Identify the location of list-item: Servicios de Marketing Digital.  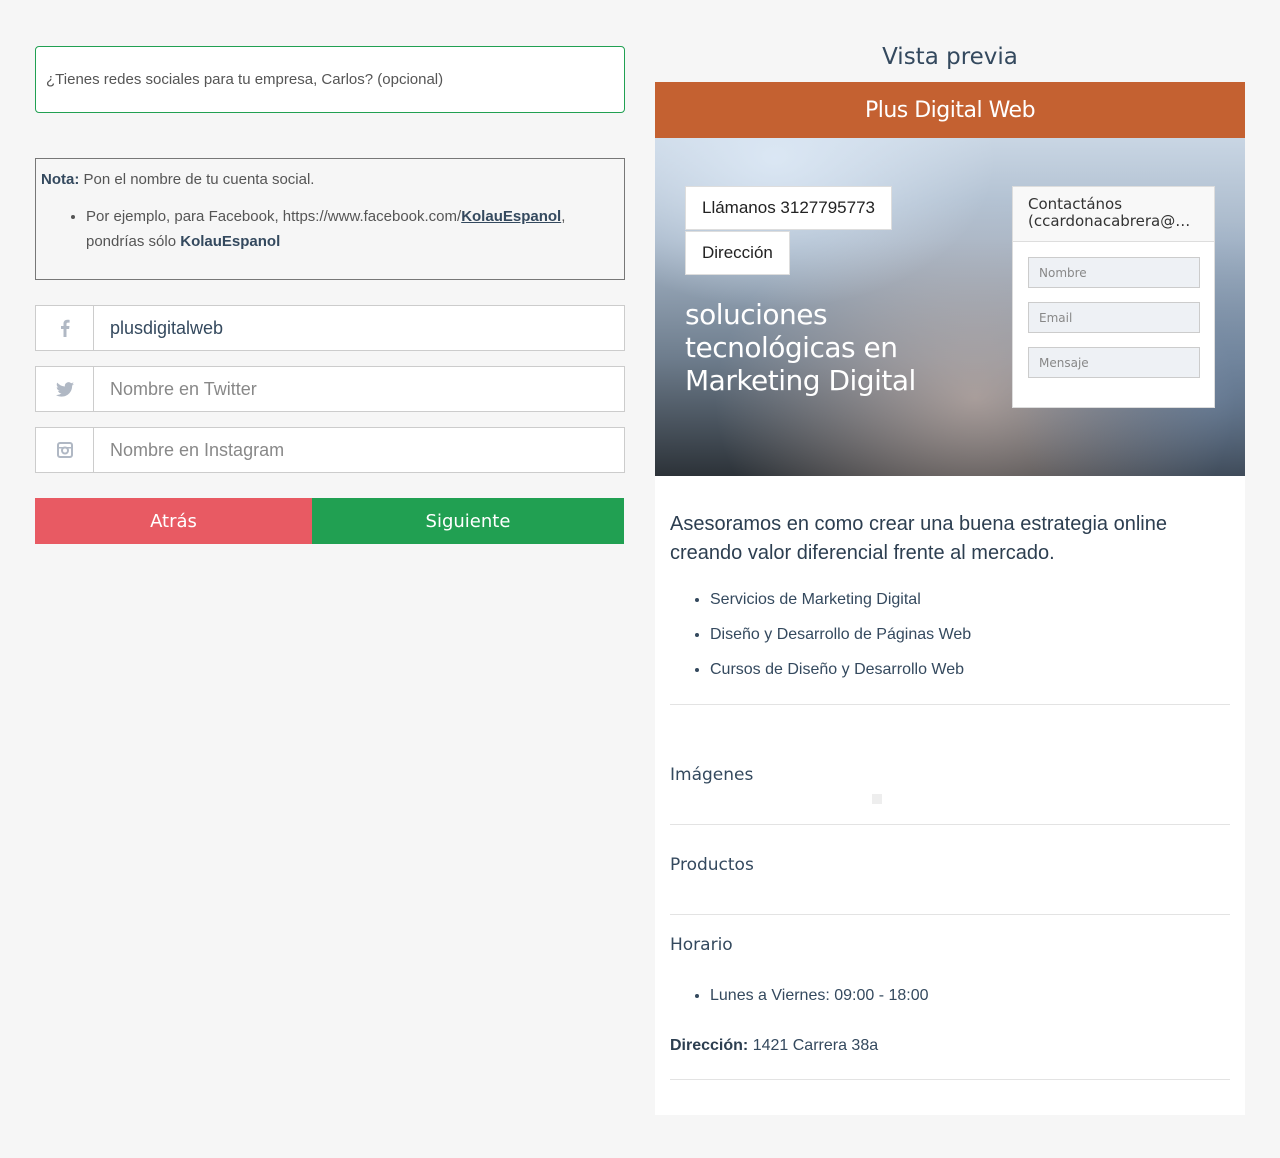
(840, 602).